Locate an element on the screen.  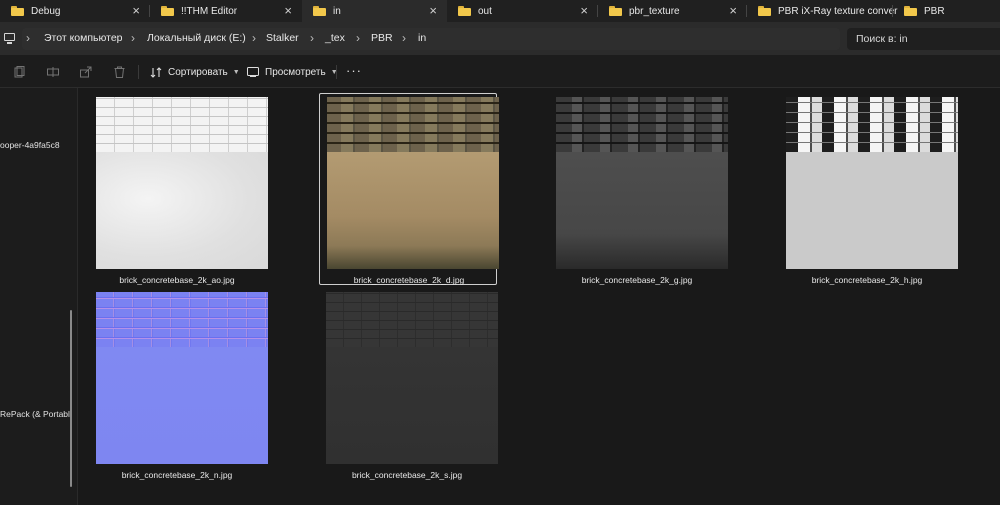
file-name: brick_concretebase_2k_h.jpg is located at coordinates (867, 280).